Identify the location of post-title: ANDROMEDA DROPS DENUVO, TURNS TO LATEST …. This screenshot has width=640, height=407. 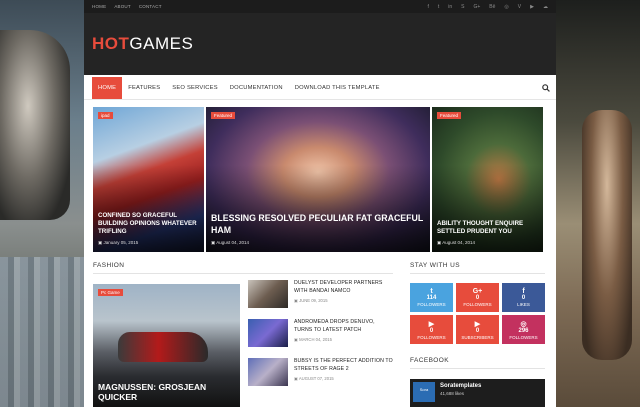
(343, 326).